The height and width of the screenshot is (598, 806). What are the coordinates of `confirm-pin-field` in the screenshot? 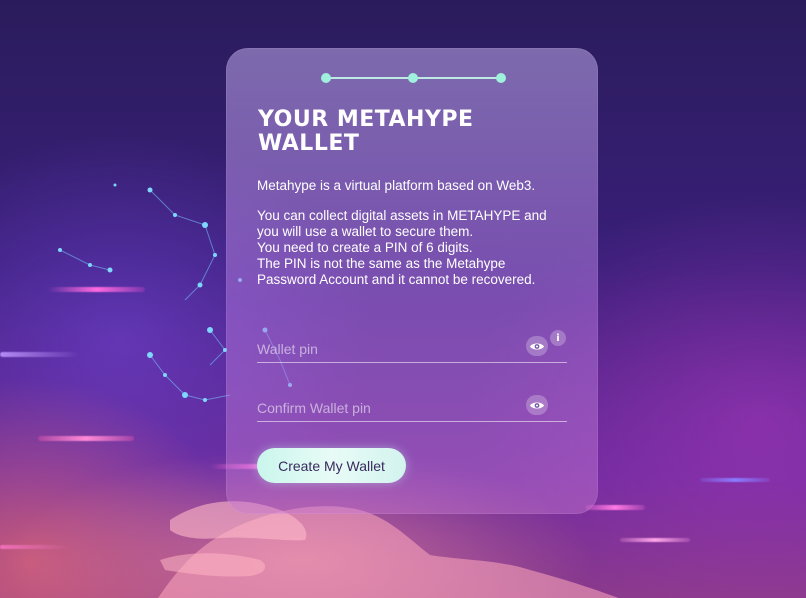 It's located at (412, 407).